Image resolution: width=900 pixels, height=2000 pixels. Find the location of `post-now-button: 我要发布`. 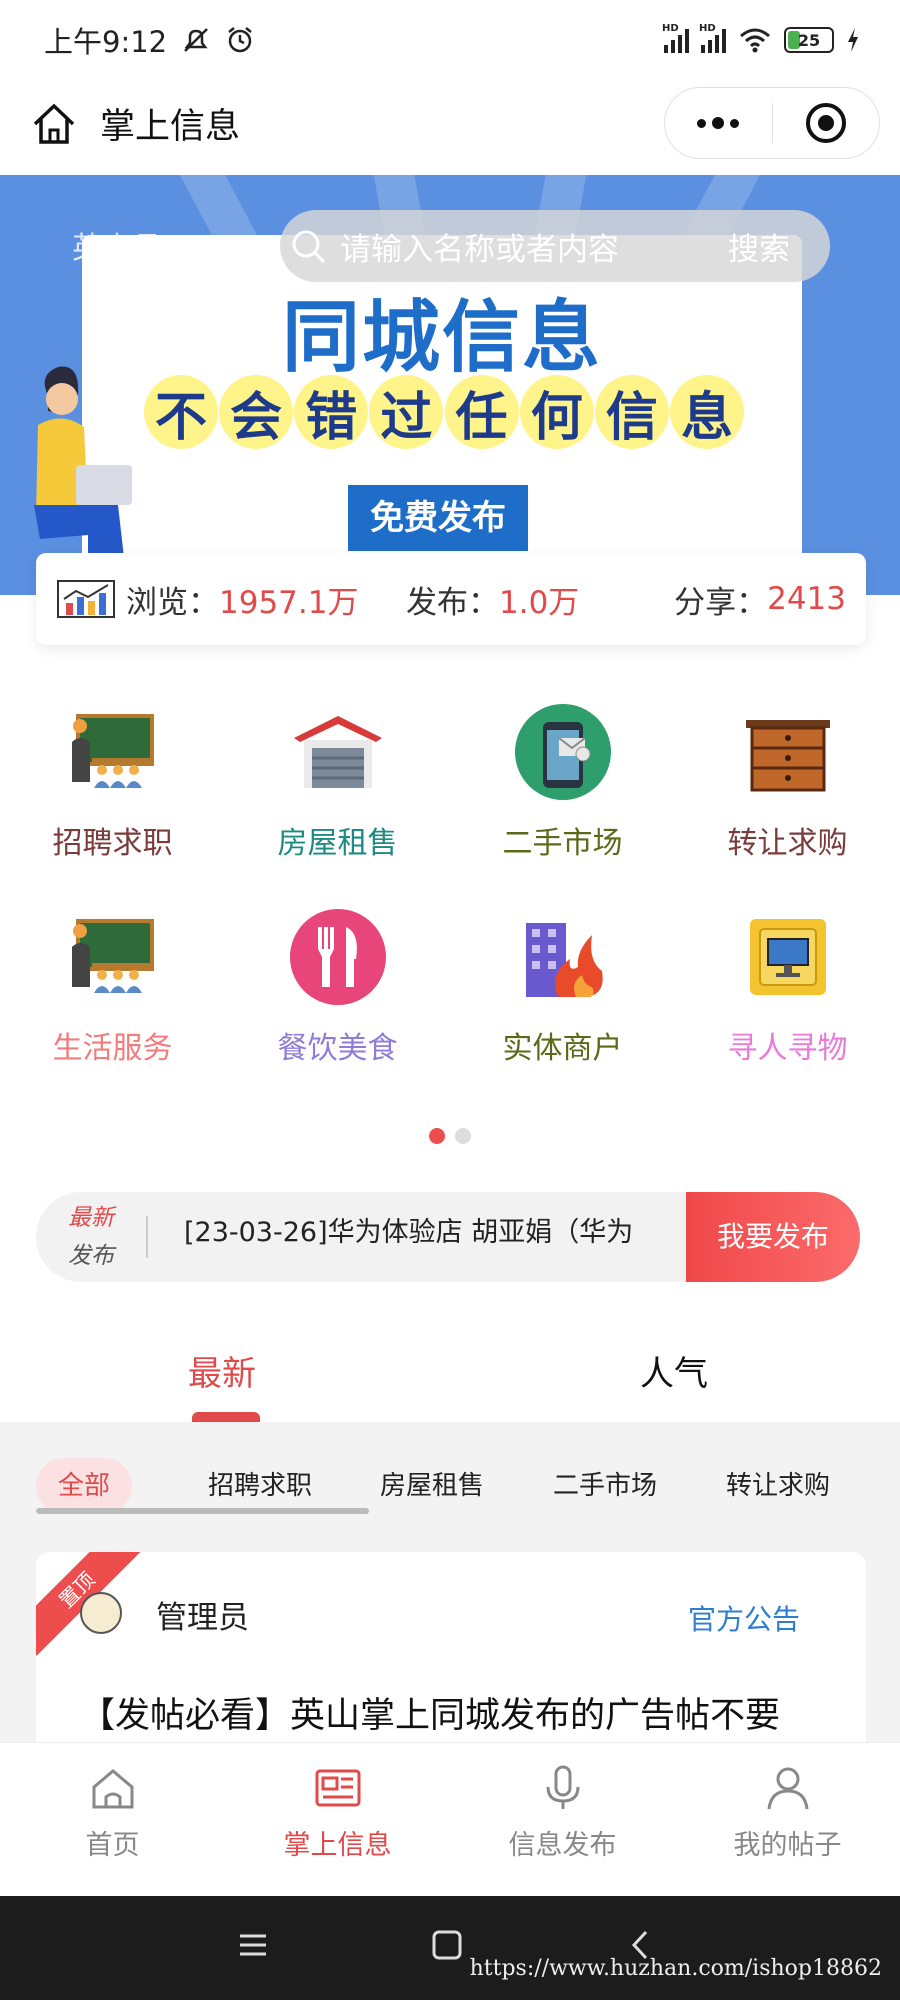

post-now-button: 我要发布 is located at coordinates (773, 1237).